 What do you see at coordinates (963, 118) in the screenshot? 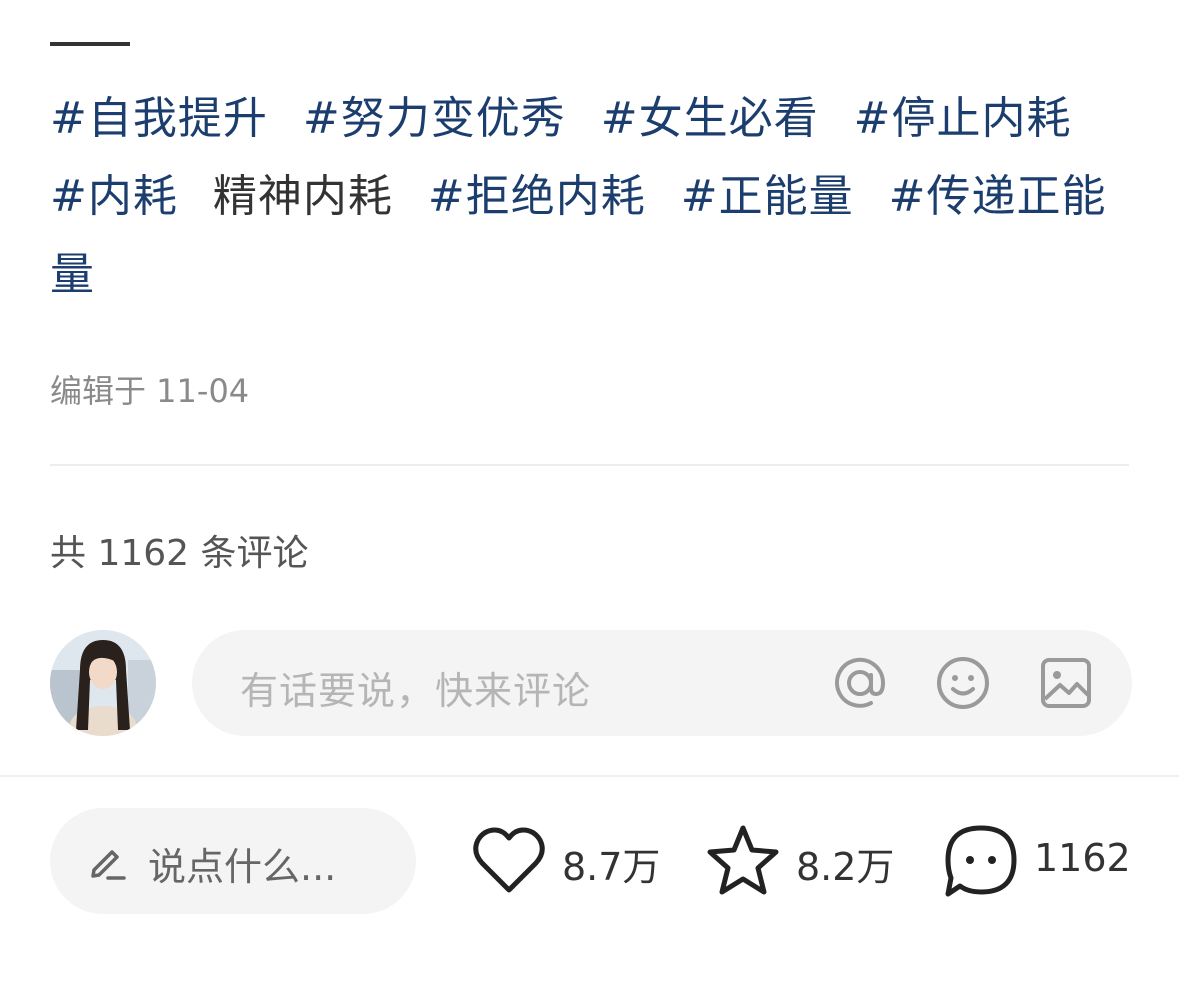
I see `hashtag-link: #停止内耗` at bounding box center [963, 118].